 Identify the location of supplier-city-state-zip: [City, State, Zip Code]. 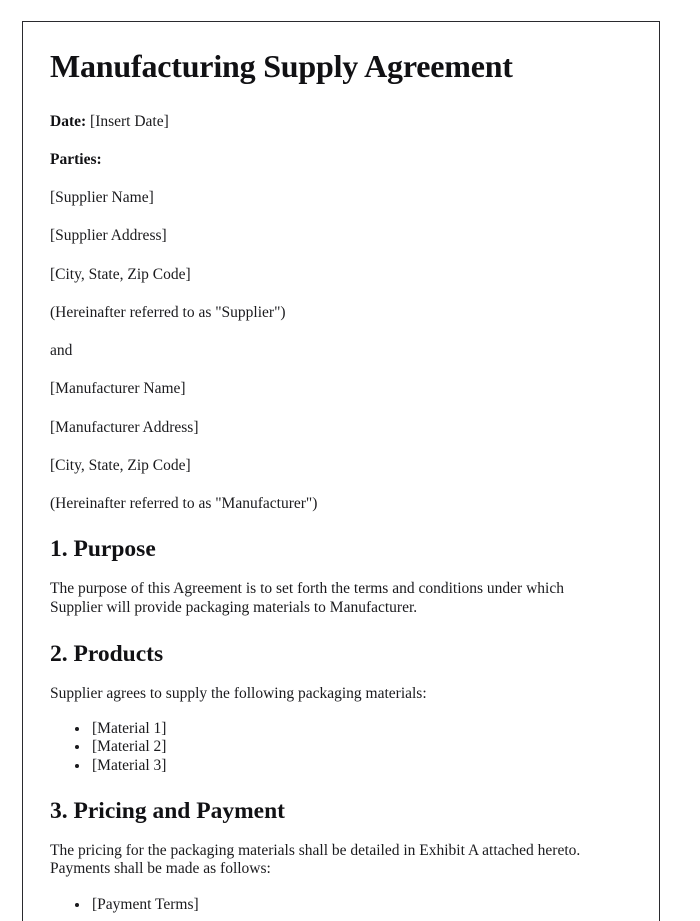
(120, 274).